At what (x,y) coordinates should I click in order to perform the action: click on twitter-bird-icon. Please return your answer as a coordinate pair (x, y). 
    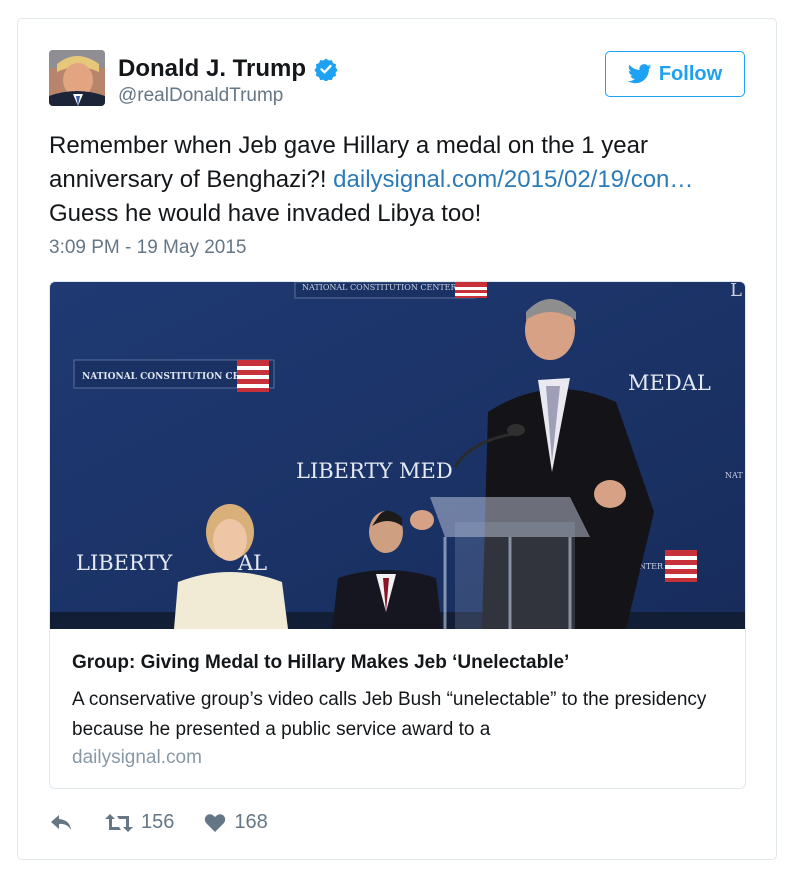
    Looking at the image, I should click on (639, 74).